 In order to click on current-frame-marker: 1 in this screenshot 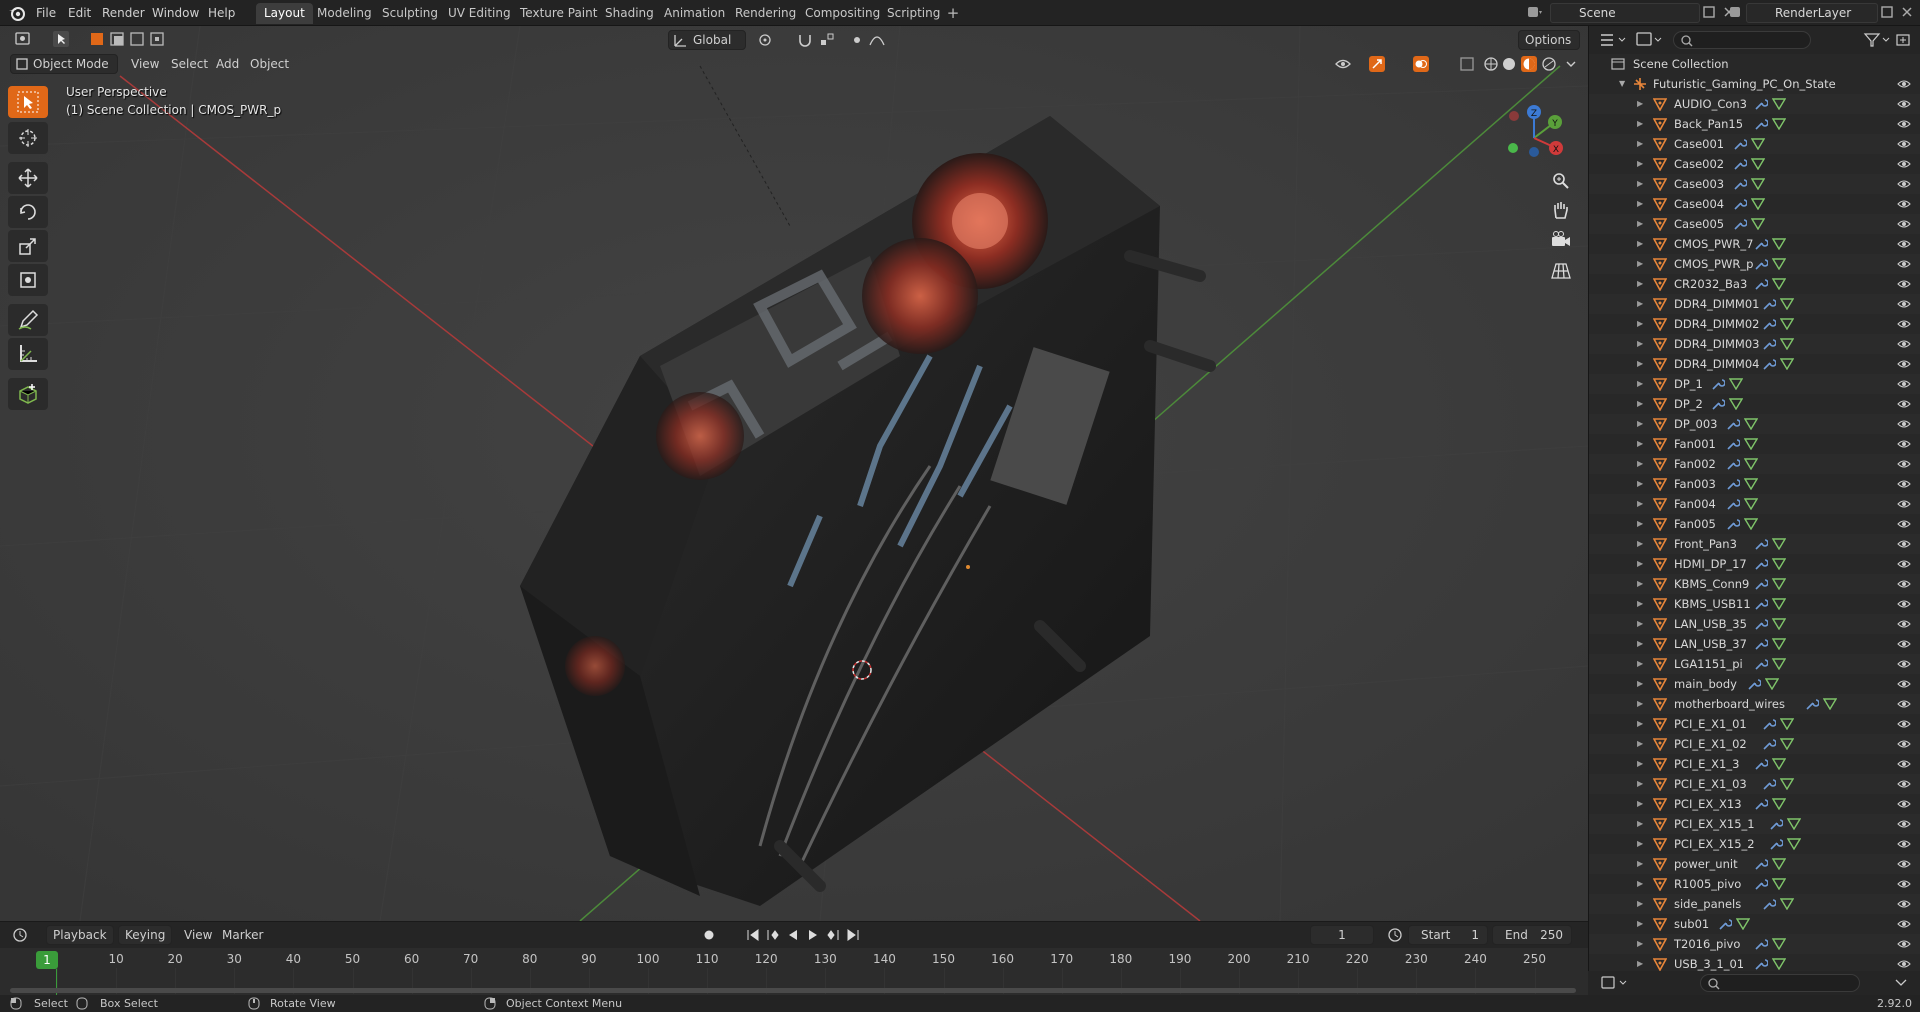, I will do `click(47, 960)`.